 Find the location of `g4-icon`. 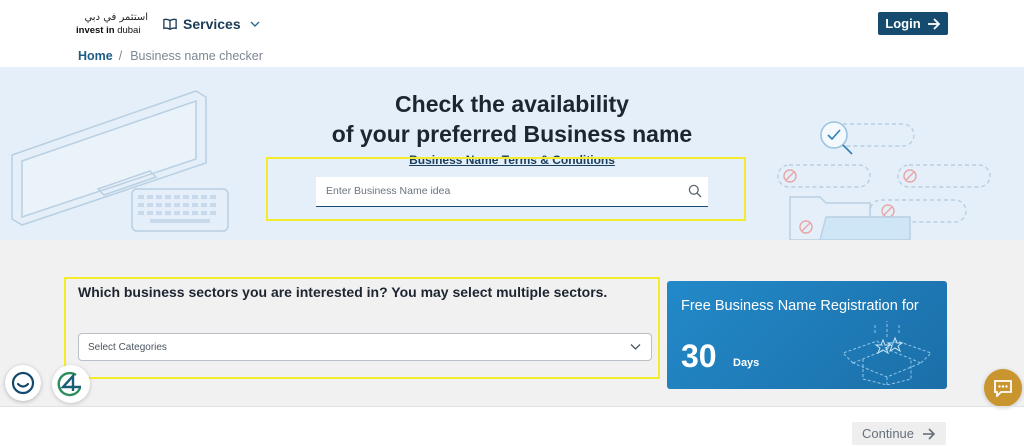

g4-icon is located at coordinates (69, 384).